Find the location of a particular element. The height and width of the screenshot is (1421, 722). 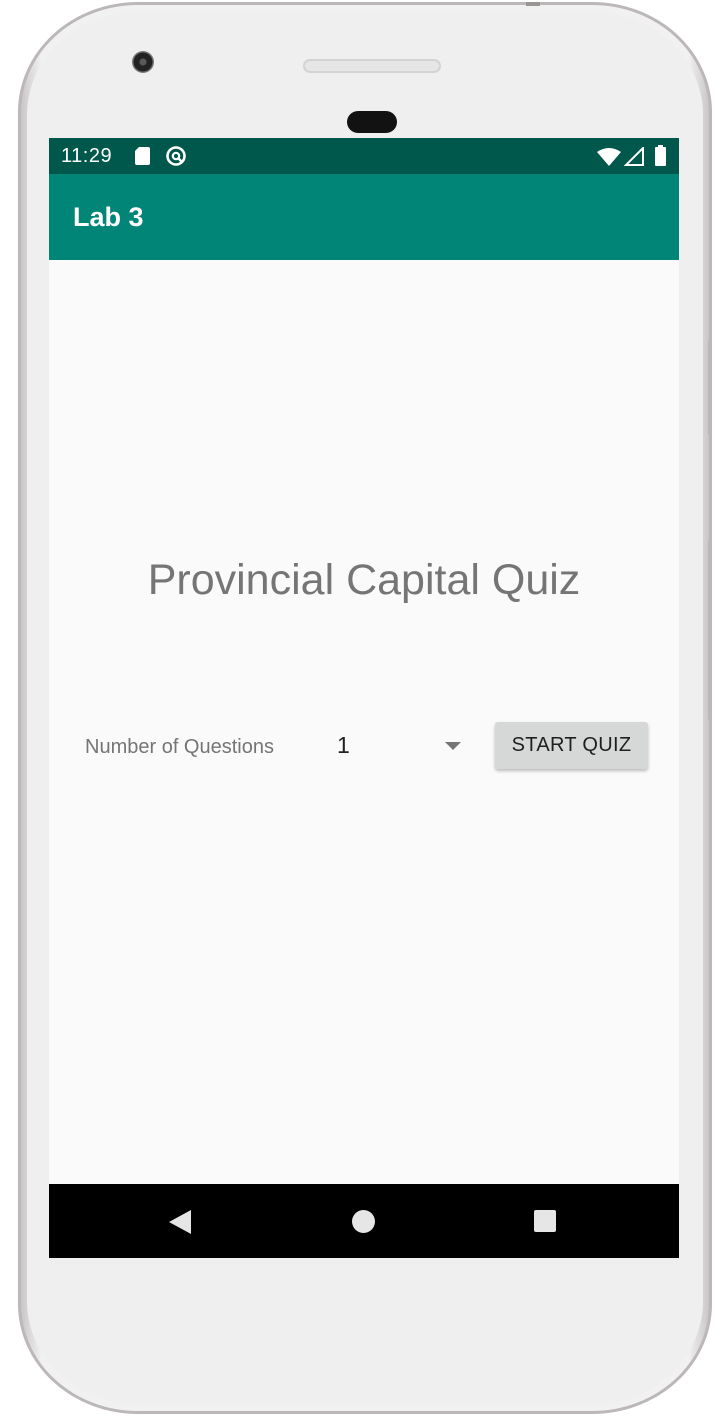

wifi-icon is located at coordinates (609, 157).